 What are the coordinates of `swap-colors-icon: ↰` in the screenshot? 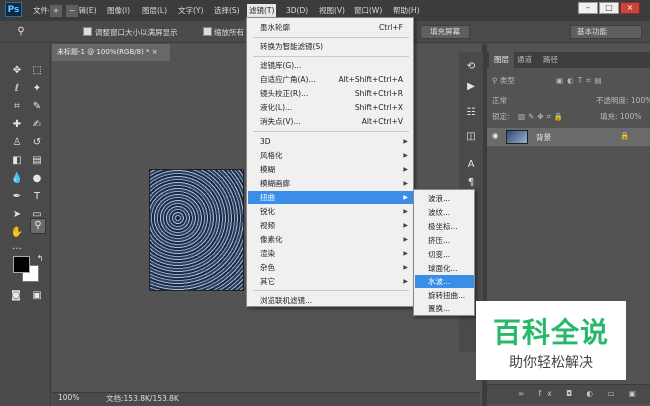 It's located at (40, 259).